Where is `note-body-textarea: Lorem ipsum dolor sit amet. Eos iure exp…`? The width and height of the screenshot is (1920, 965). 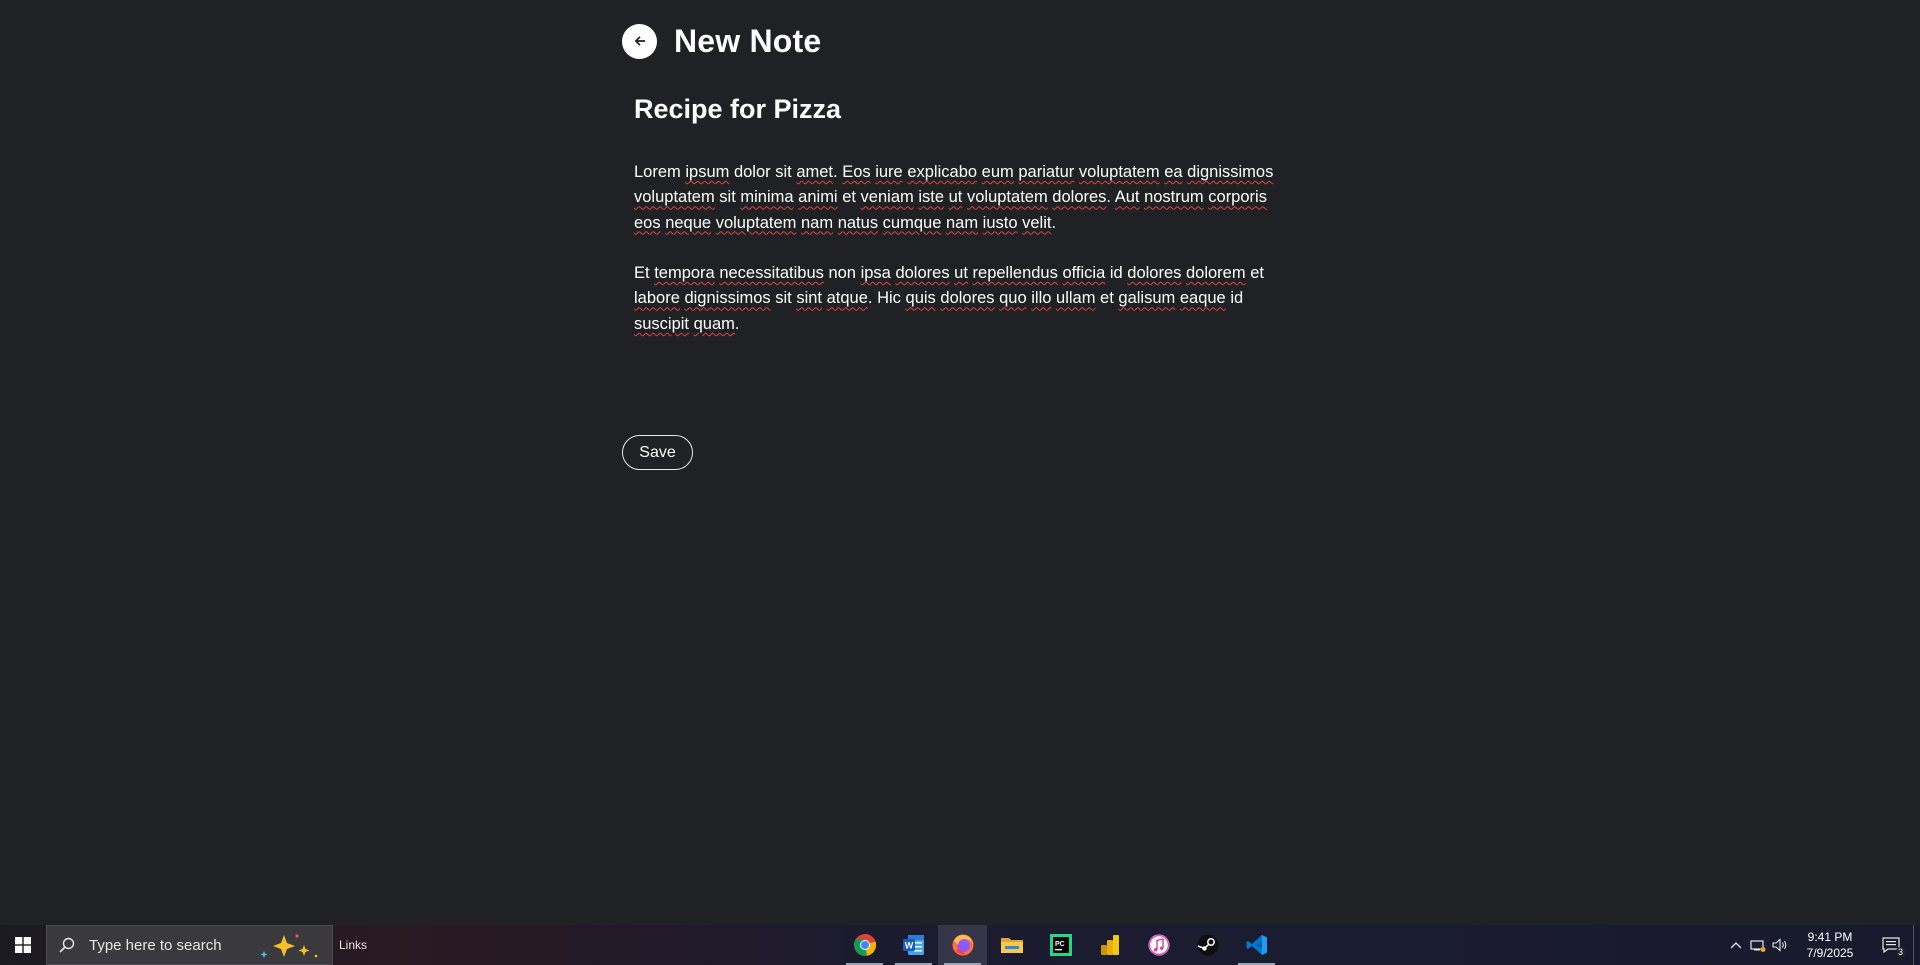
note-body-textarea: Lorem ipsum dolor sit amet. Eos iure exp… is located at coordinates (964, 260).